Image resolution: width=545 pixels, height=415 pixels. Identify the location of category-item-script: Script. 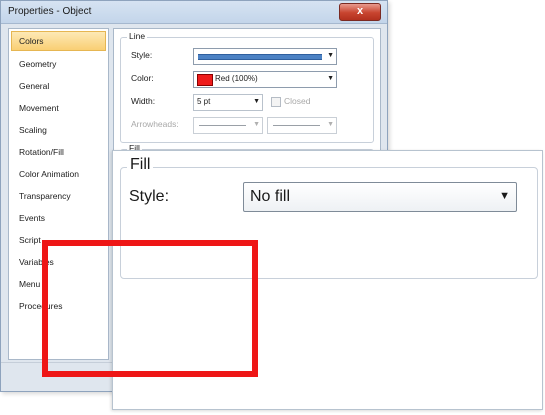
(58, 240).